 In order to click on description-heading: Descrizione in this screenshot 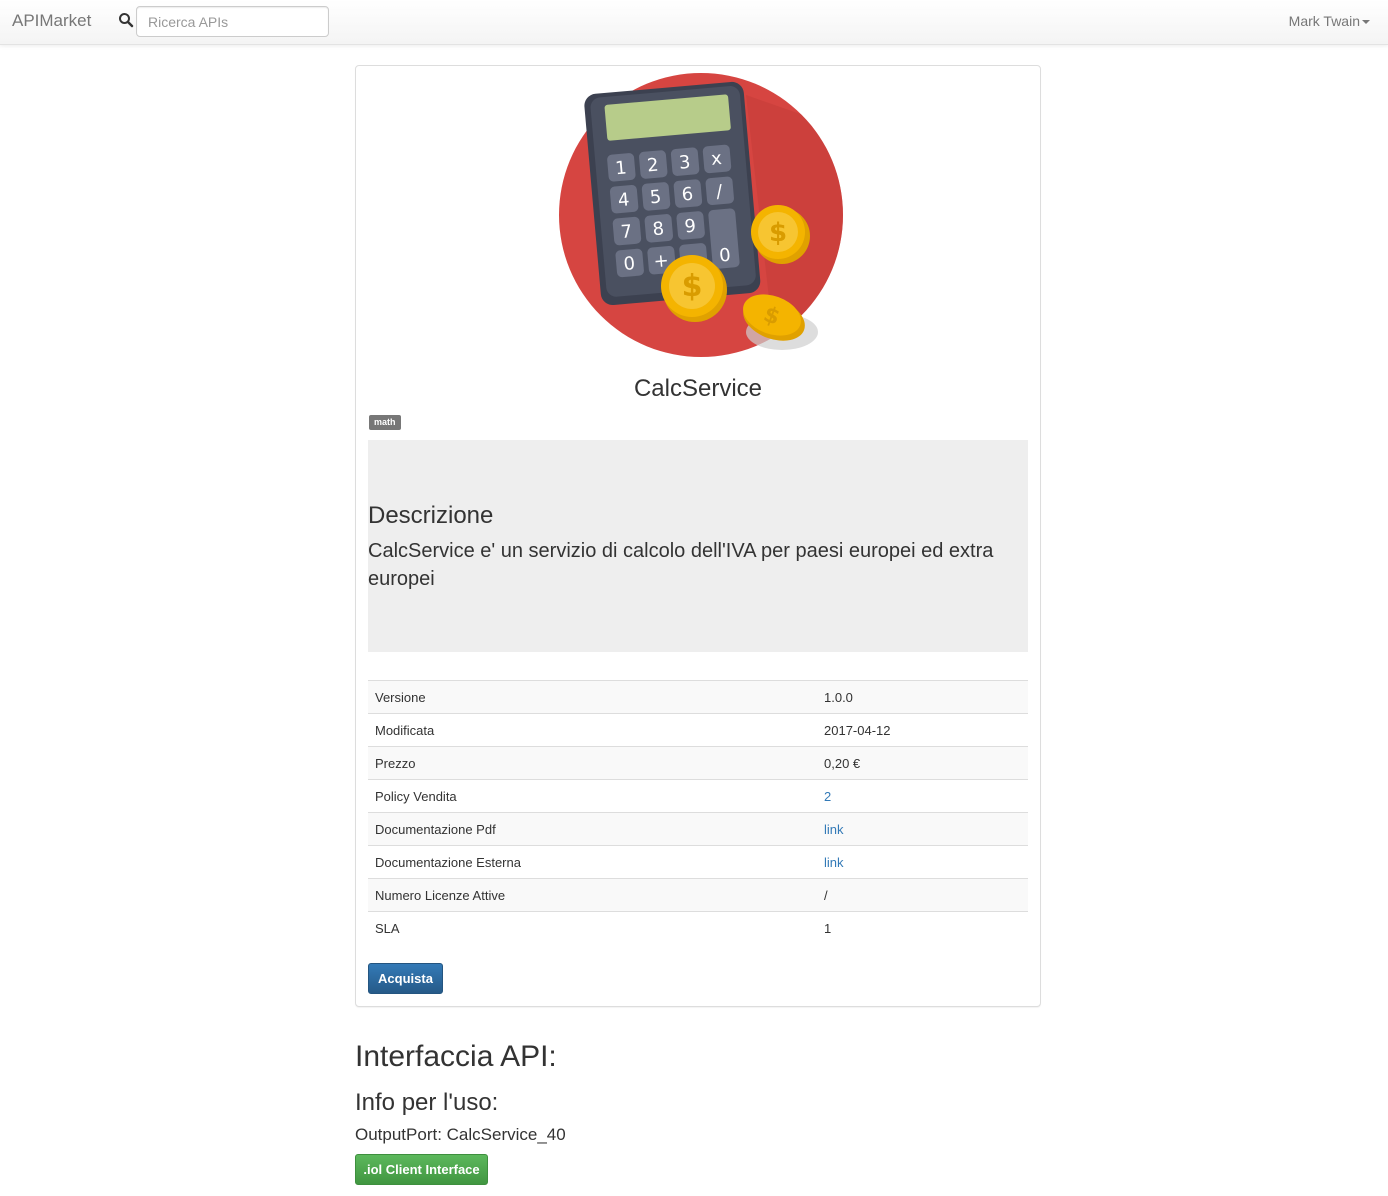, I will do `click(431, 515)`.